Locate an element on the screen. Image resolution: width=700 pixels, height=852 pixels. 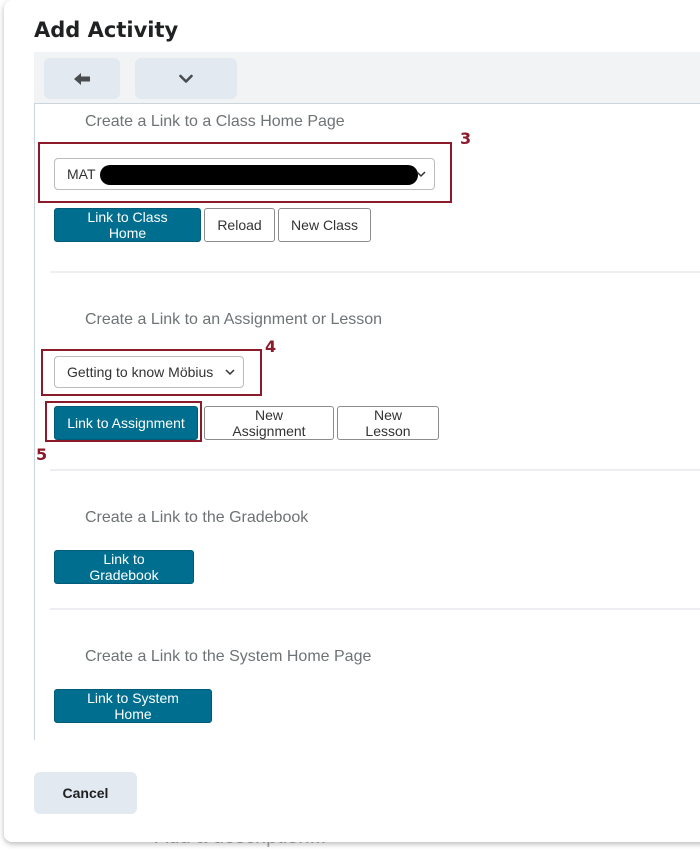
menu-dropdown-button is located at coordinates (186, 78).